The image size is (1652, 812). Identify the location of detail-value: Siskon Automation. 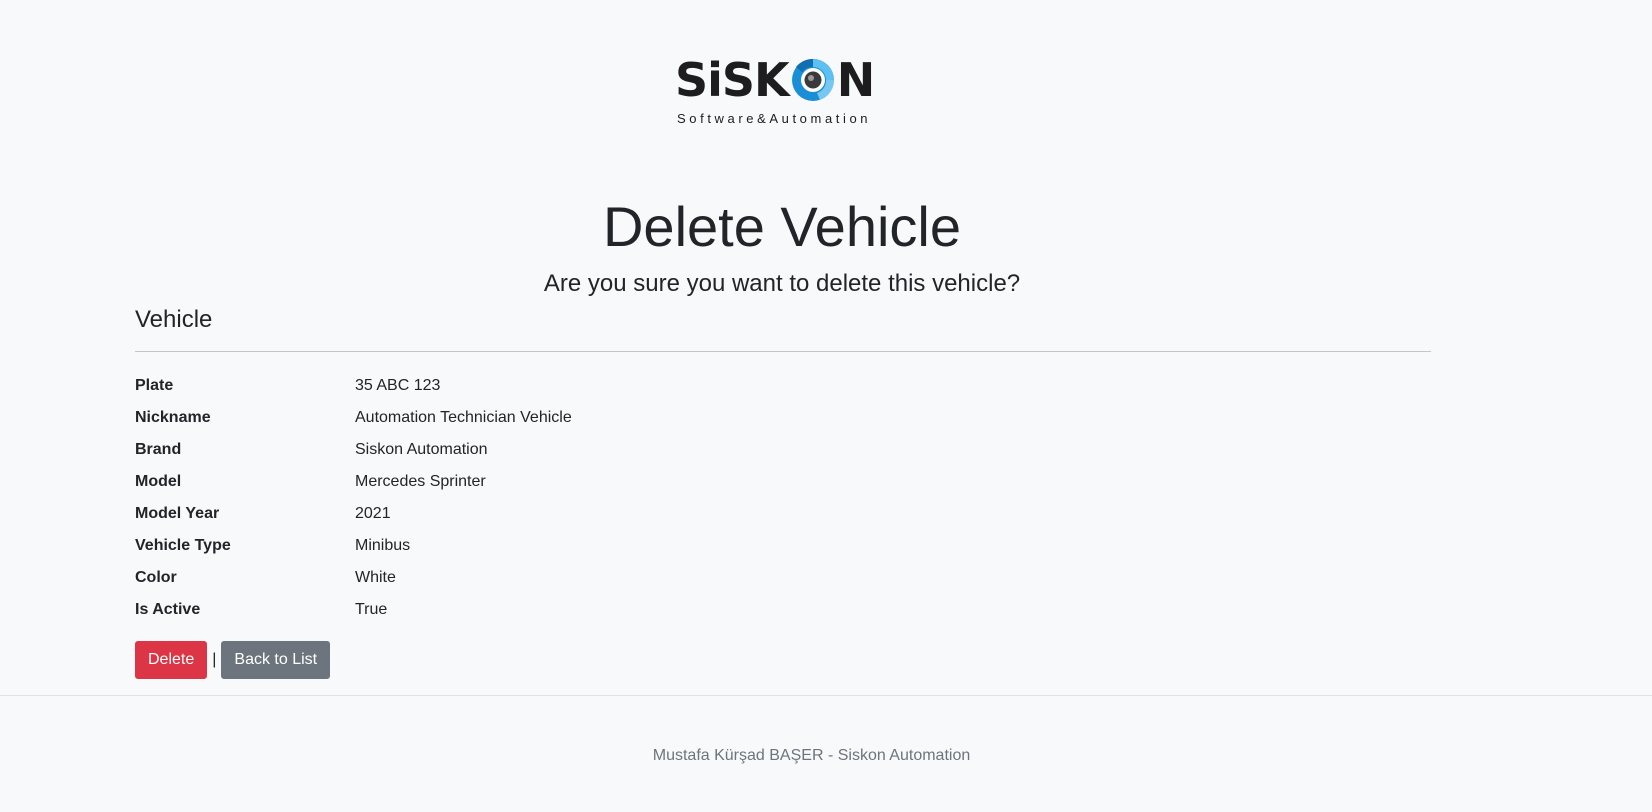
(421, 449).